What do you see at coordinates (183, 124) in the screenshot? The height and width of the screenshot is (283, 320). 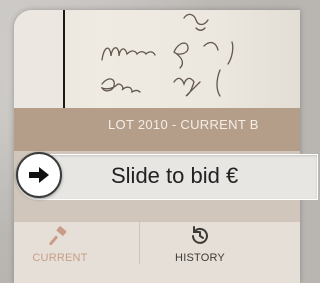 I see `lot-banner-text: LOT 2010 - CURRENT B` at bounding box center [183, 124].